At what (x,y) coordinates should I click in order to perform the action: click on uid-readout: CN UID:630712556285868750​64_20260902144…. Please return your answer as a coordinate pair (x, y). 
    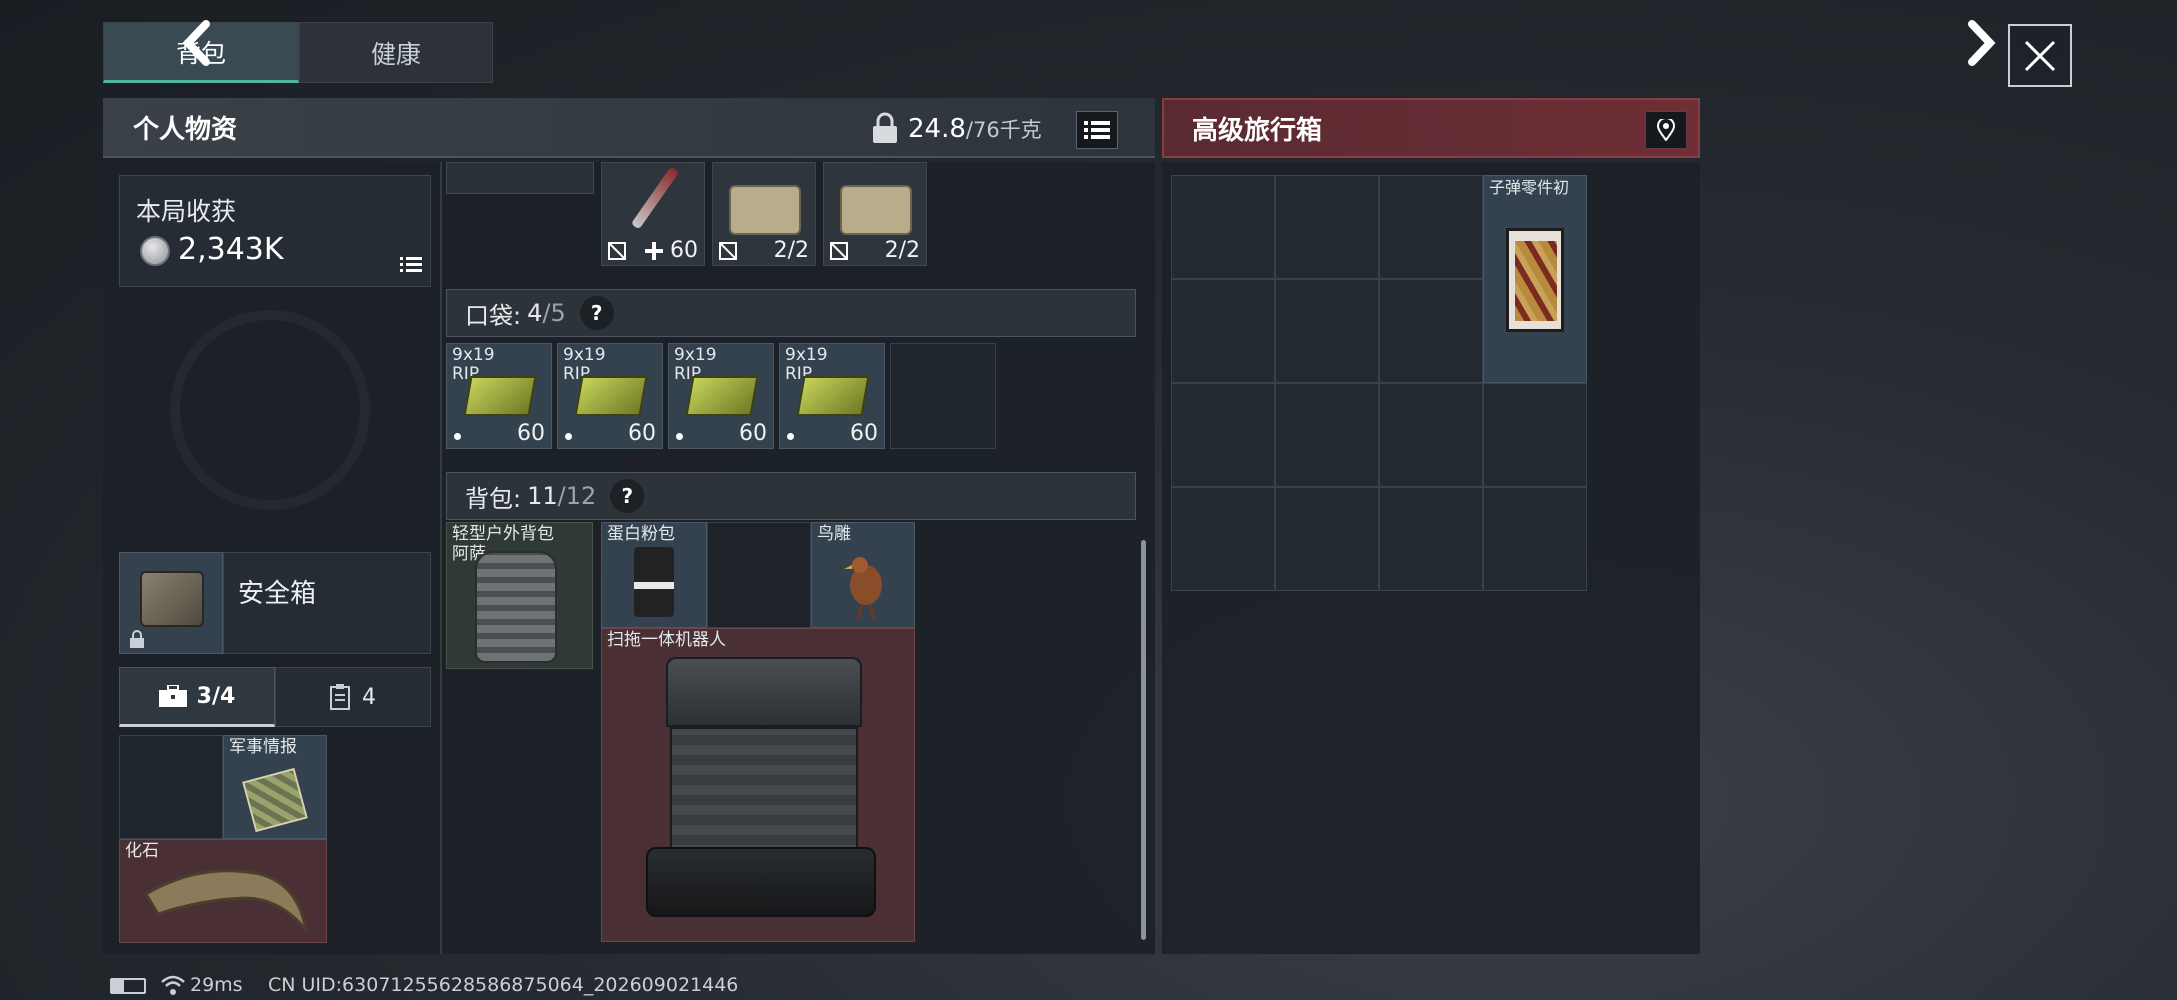
    Looking at the image, I should click on (503, 985).